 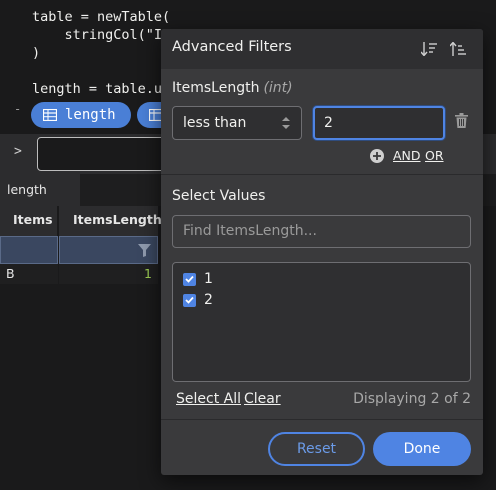 What do you see at coordinates (216, 88) in the screenshot?
I see `column-name: ItemsLength` at bounding box center [216, 88].